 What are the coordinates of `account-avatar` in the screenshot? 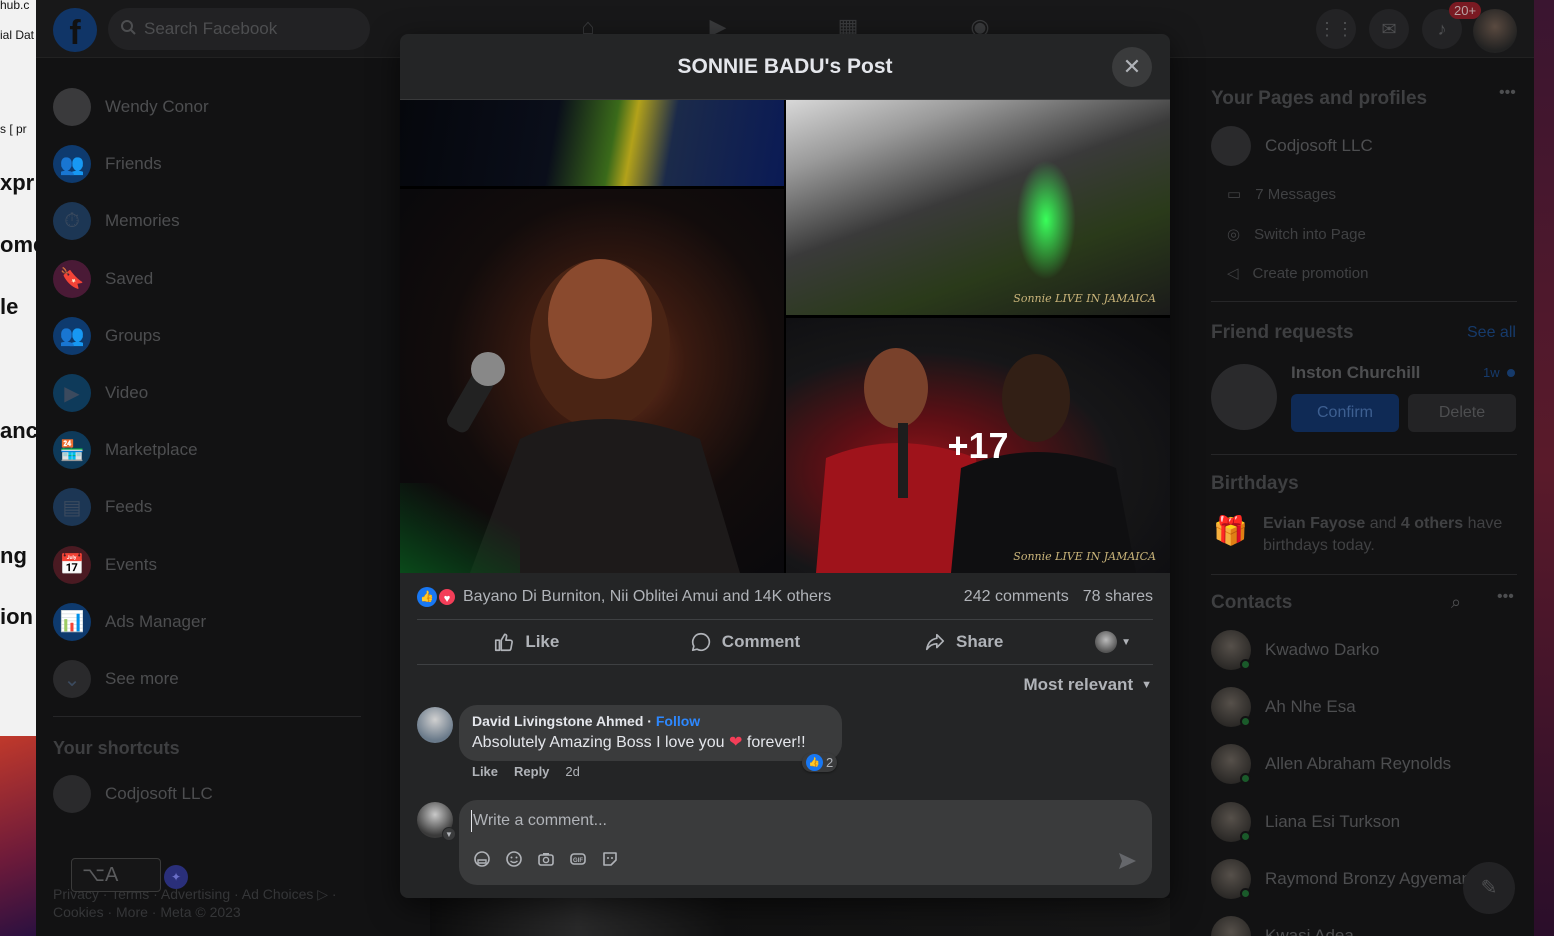 It's located at (1495, 31).